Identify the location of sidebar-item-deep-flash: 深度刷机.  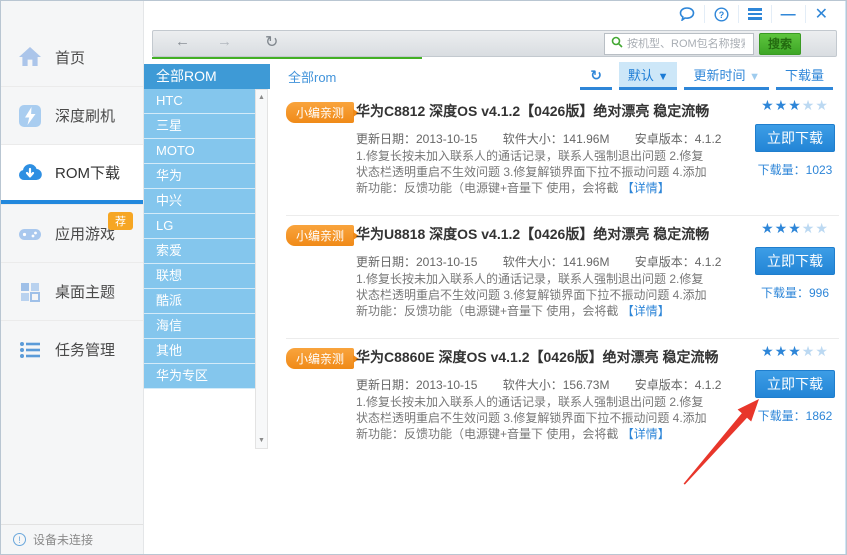
(72, 115).